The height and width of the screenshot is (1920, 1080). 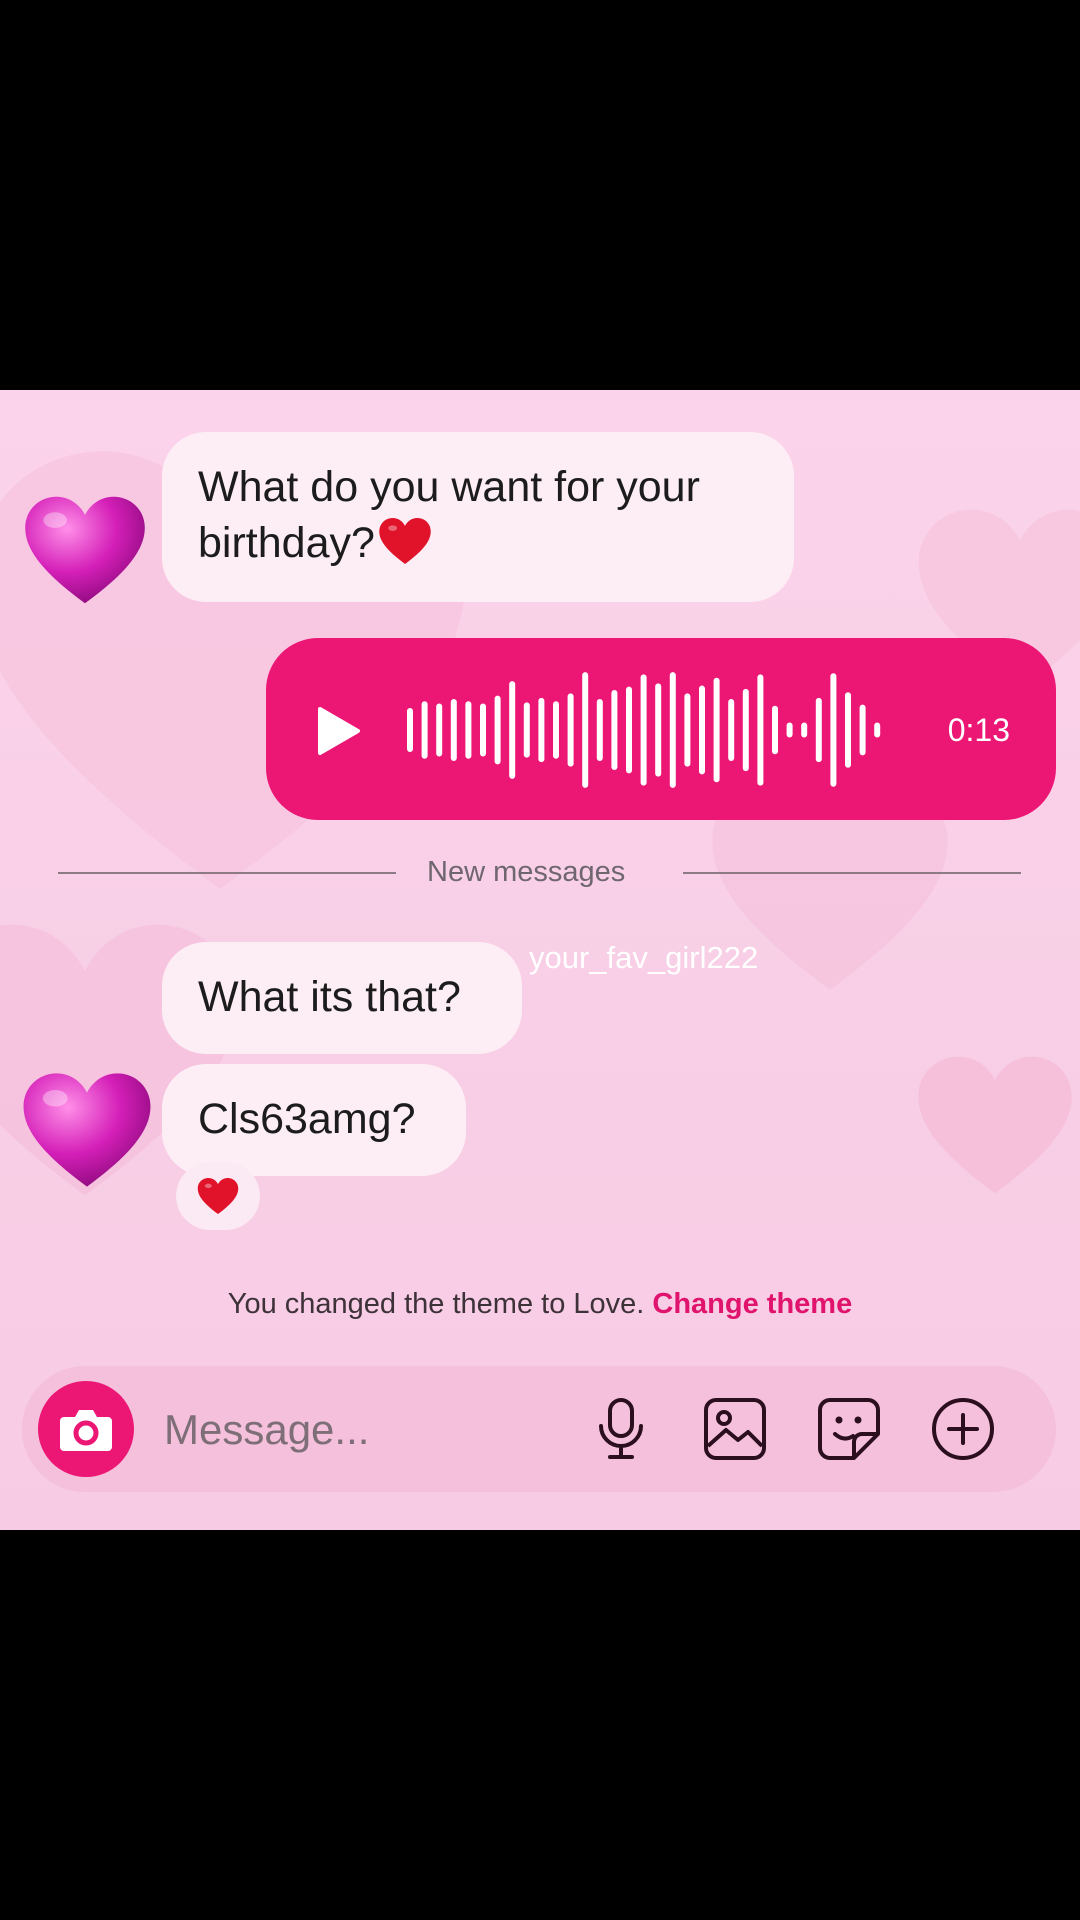 I want to click on incoming-message-bubble: What do you want for your birthday?, so click(x=478, y=517).